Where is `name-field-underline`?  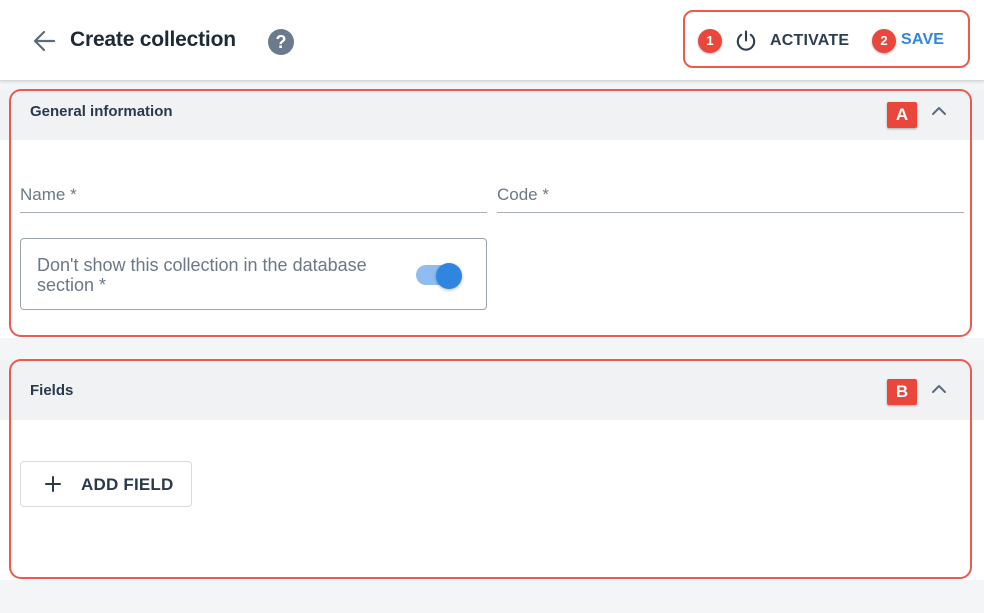 name-field-underline is located at coordinates (253, 212).